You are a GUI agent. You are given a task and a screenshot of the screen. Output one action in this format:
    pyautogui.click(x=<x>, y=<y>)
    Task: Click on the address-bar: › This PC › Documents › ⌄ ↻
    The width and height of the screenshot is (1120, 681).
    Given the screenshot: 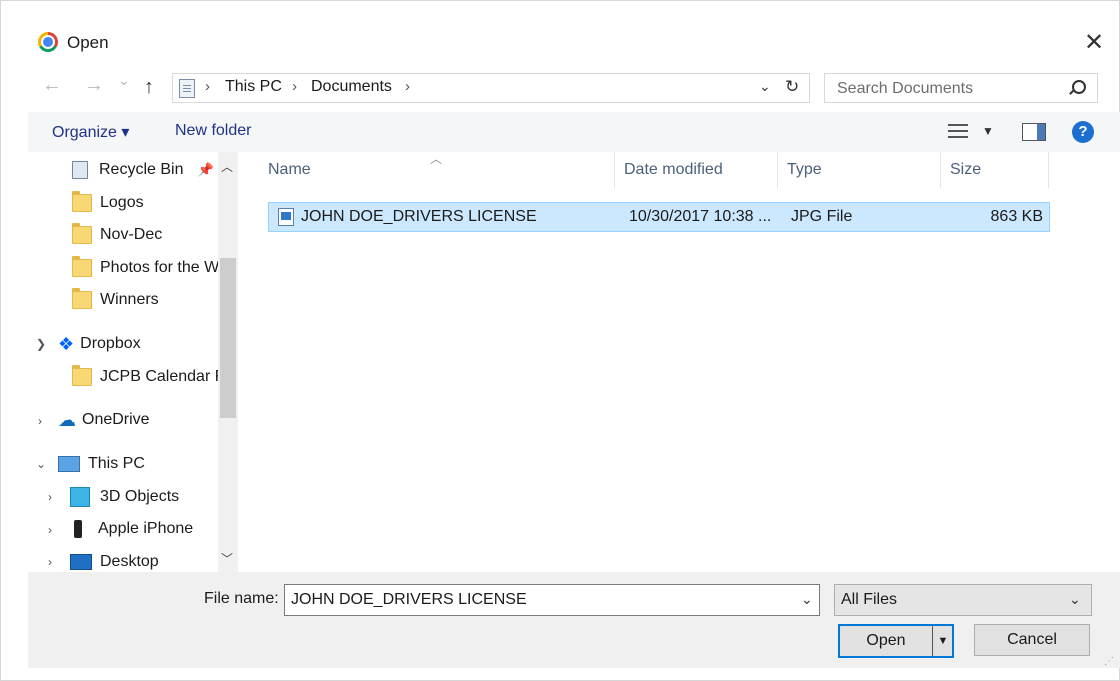 What is the action you would take?
    pyautogui.click(x=491, y=88)
    